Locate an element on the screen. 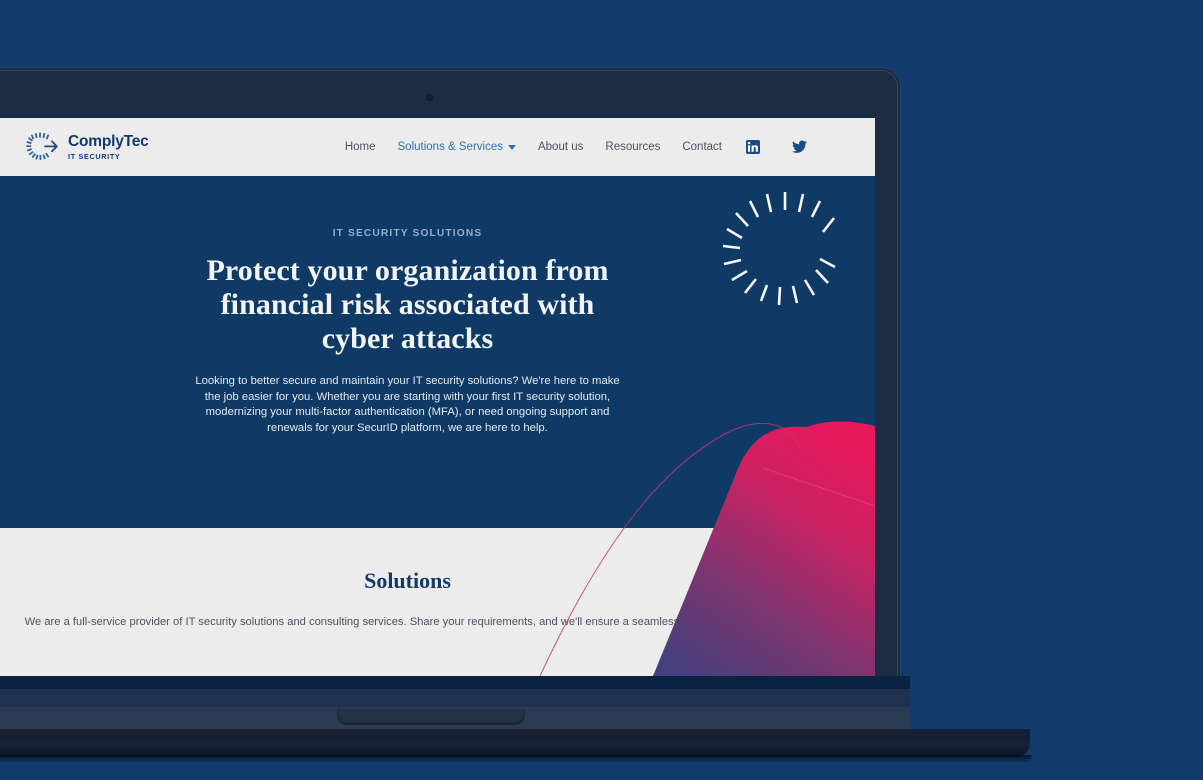 The image size is (1203, 780). nav-item-about-us: About us is located at coordinates (560, 147).